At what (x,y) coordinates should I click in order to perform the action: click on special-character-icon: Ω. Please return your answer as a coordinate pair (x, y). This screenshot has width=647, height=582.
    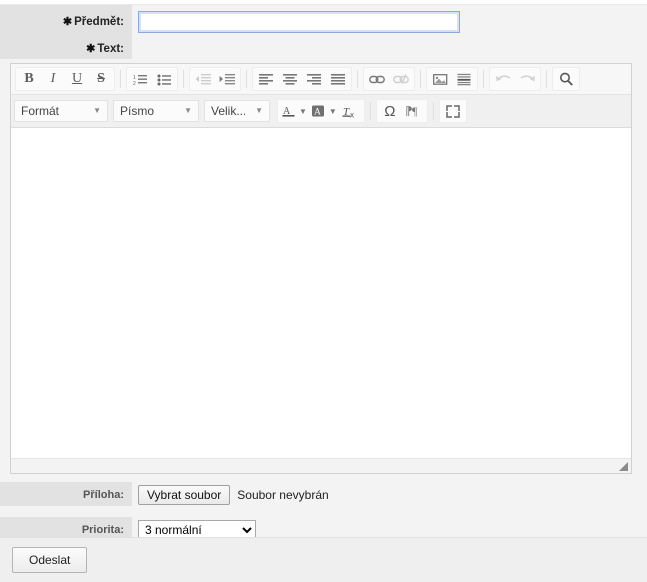
    Looking at the image, I should click on (390, 111).